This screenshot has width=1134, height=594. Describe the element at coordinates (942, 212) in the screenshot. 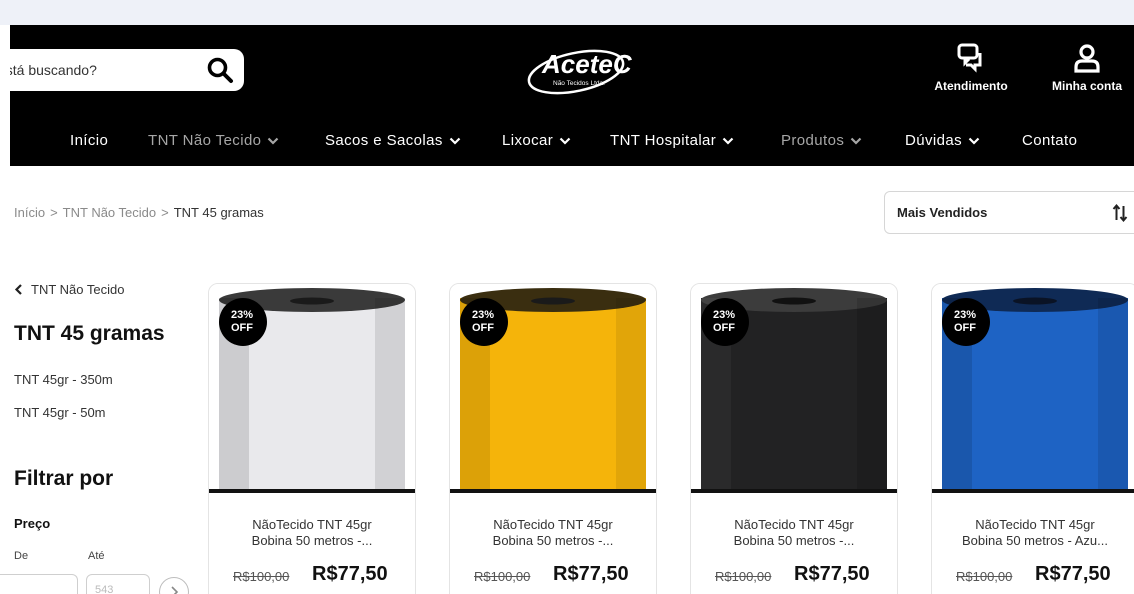

I see `sort-selected-label: Mais Vendidos` at that location.